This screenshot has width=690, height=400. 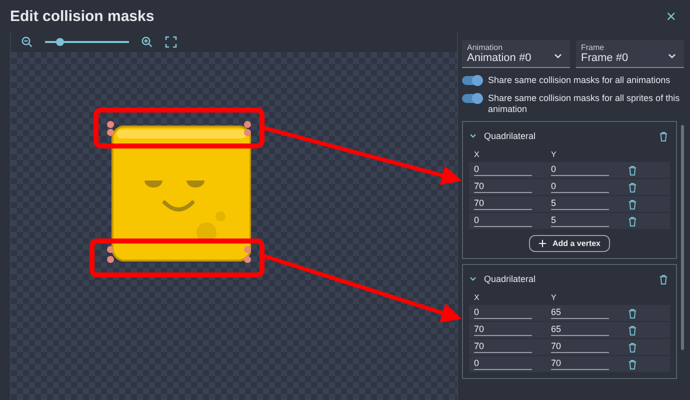 What do you see at coordinates (82, 16) in the screenshot?
I see `window-title: Edit collision masks` at bounding box center [82, 16].